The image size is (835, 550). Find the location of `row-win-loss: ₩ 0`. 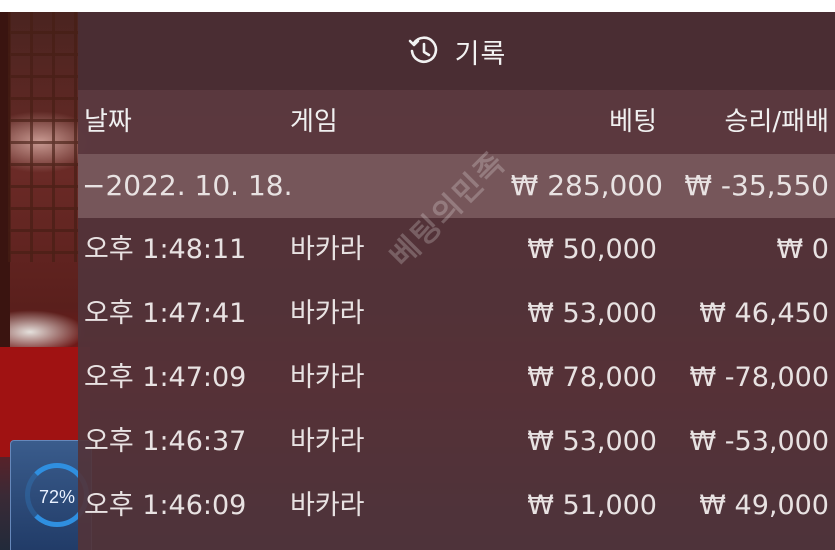

row-win-loss: ₩ 0 is located at coordinates (802, 249).